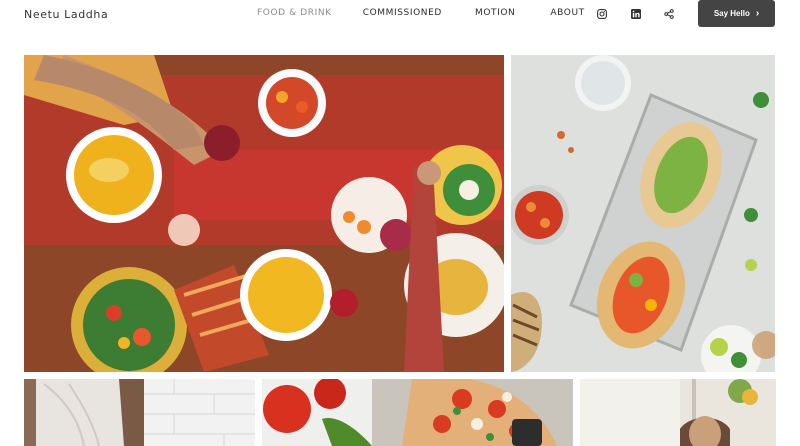  I want to click on gallery-image-pizza, so click(417, 412).